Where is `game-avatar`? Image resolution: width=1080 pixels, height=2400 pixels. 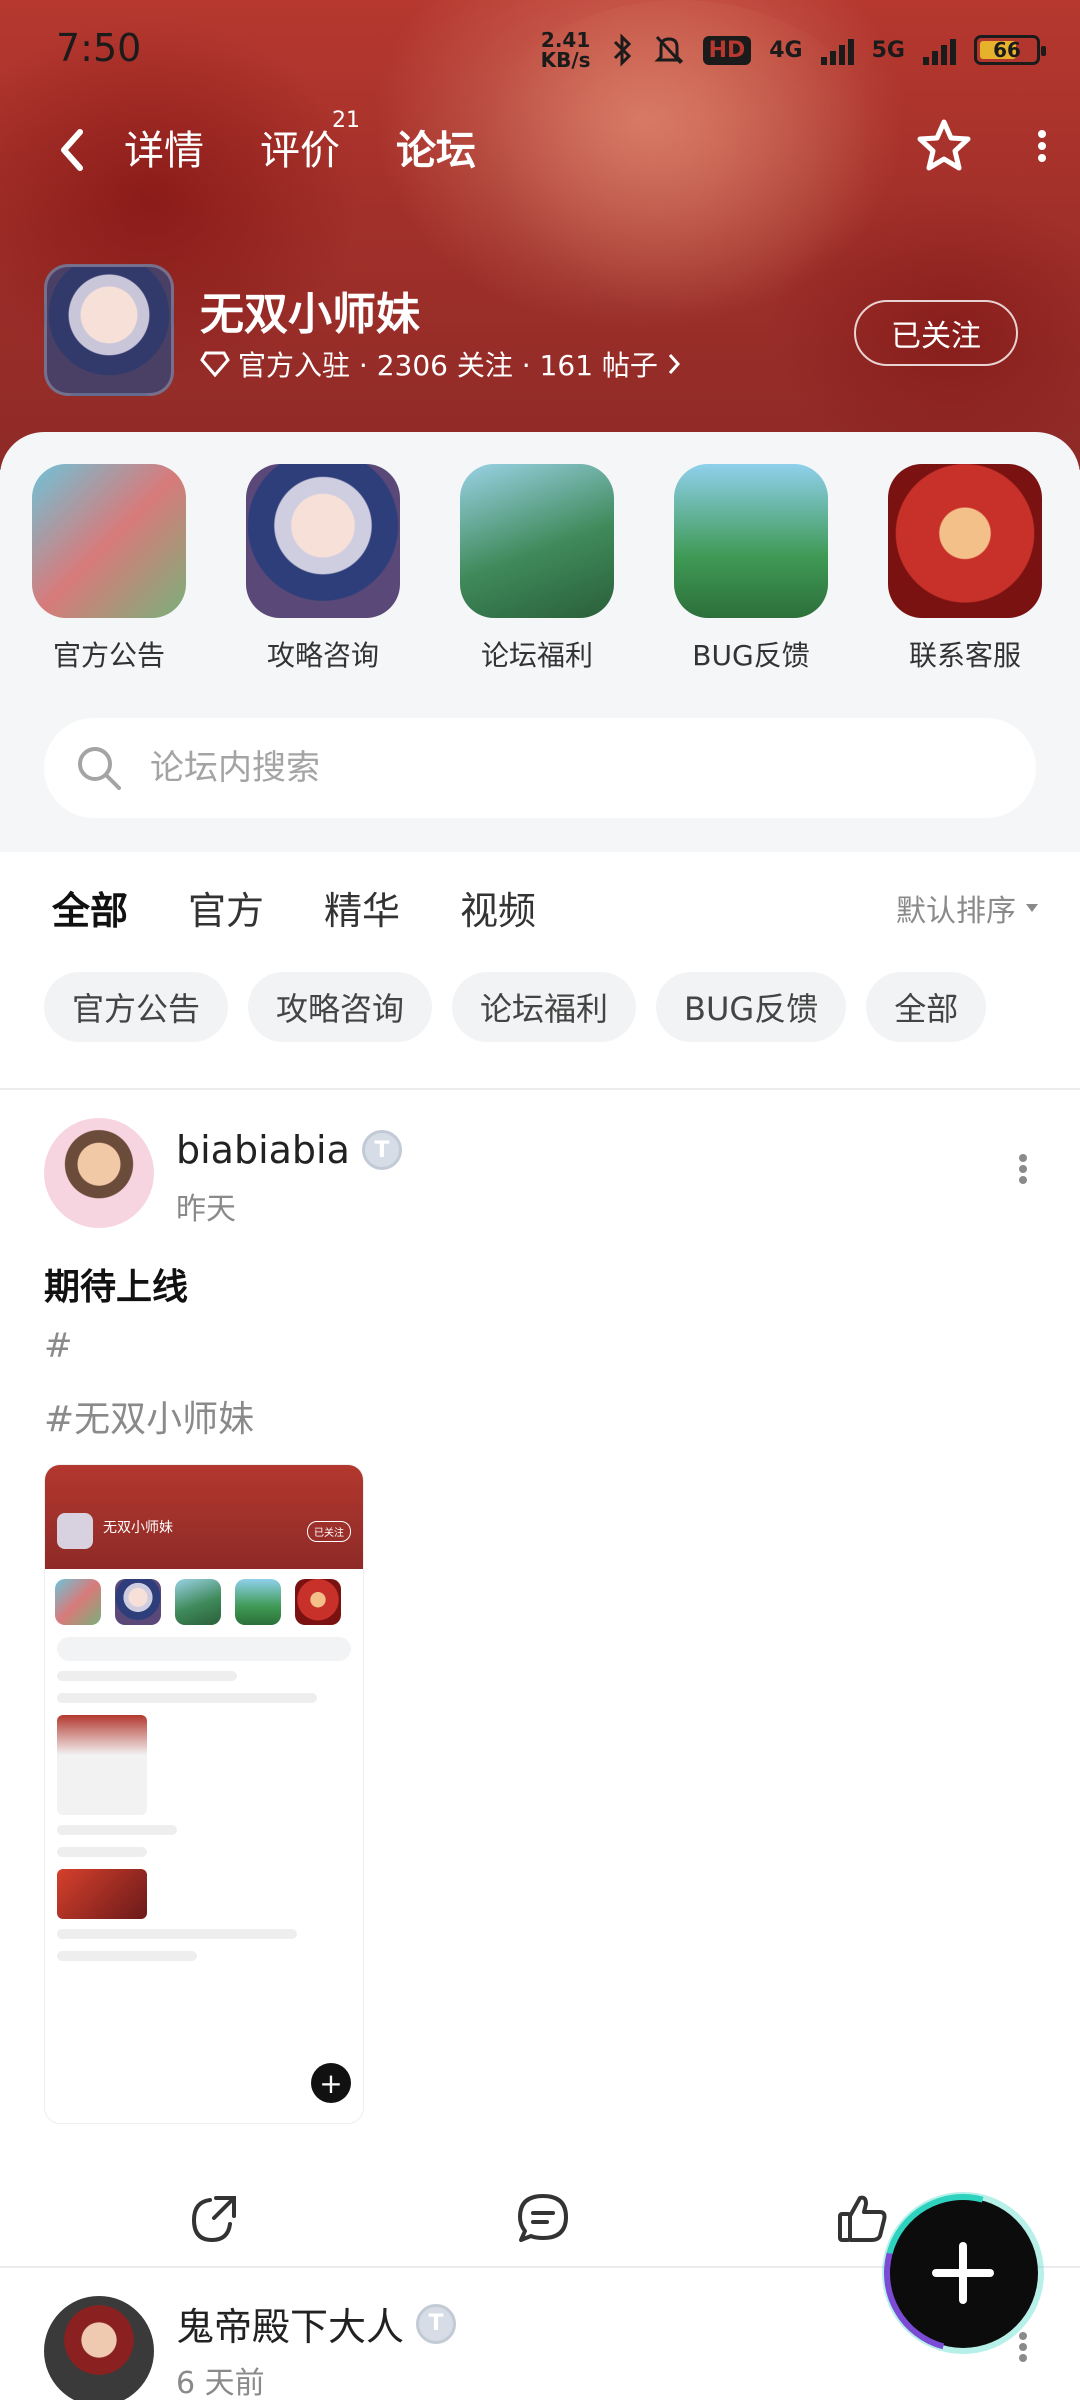 game-avatar is located at coordinates (109, 330).